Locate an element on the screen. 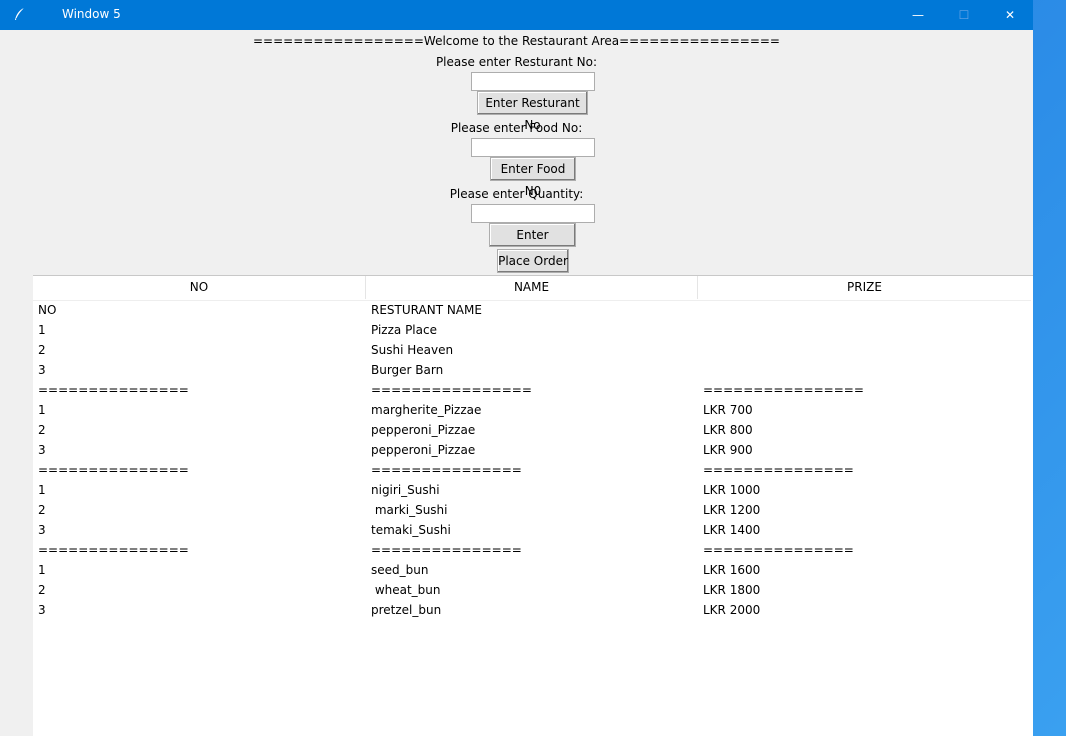  cell-prize: LKR 1400 is located at coordinates (732, 530).